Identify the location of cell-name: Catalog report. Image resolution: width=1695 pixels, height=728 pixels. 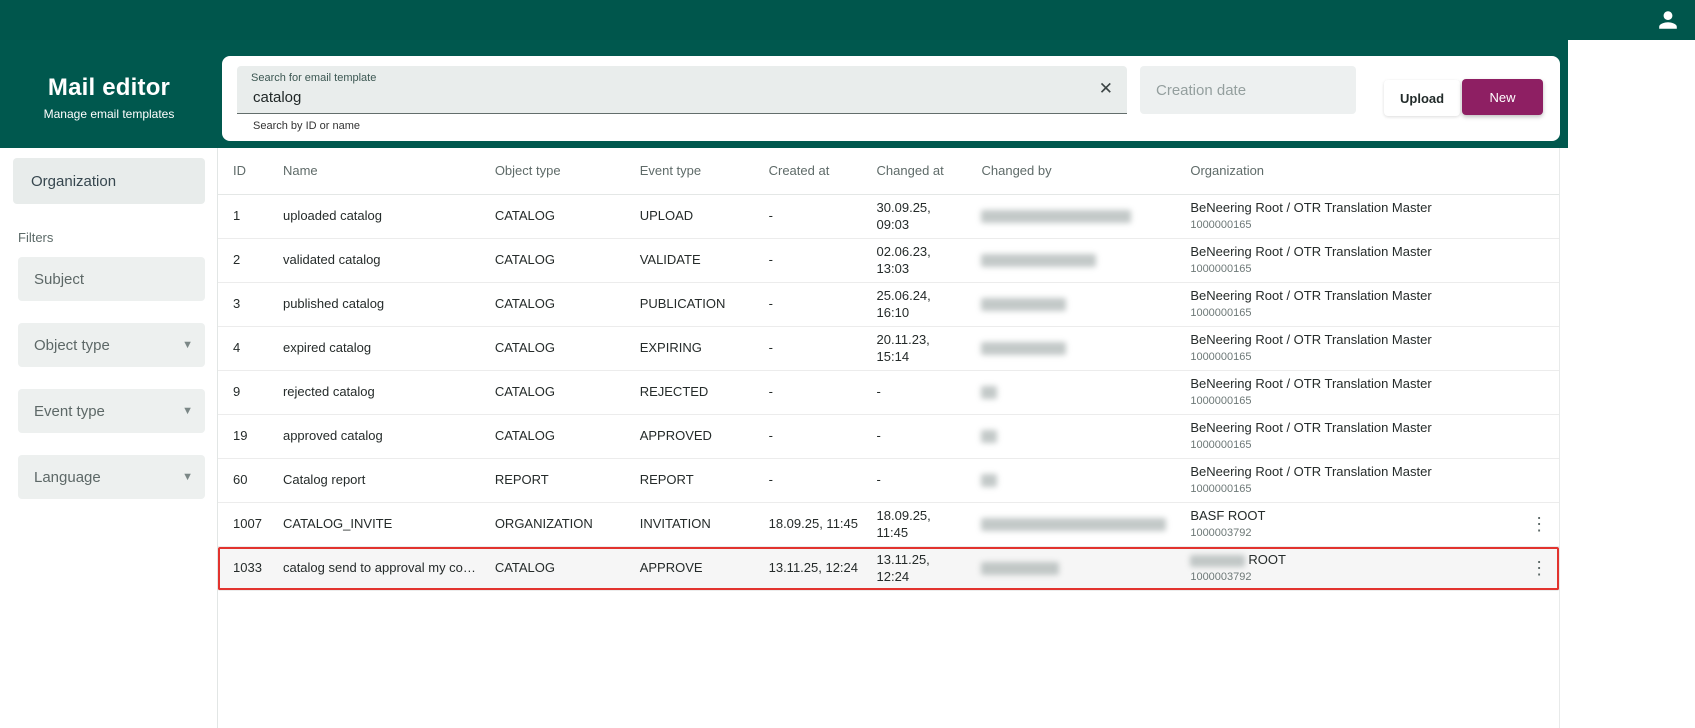
(324, 480).